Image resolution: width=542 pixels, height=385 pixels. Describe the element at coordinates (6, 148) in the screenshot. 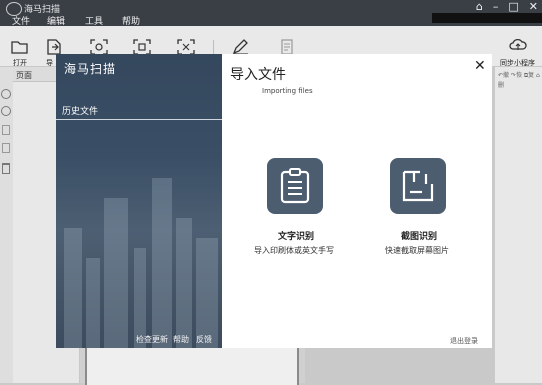

I see `page-copy-icon` at that location.